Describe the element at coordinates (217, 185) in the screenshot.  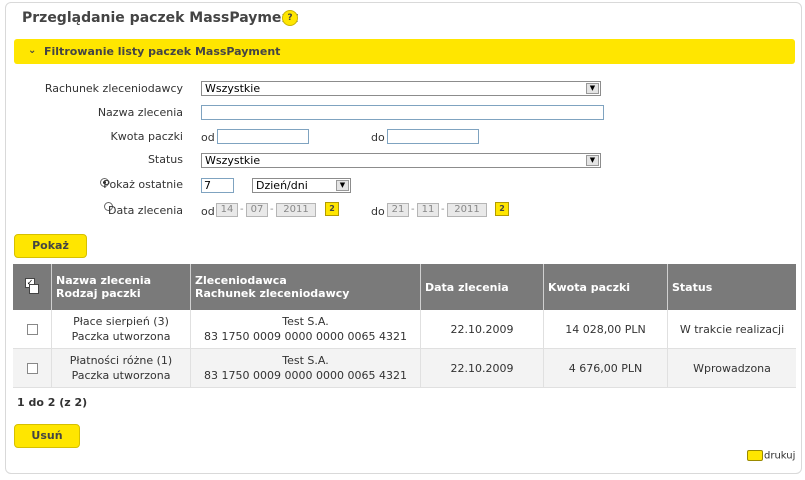
I see `show-last-input: 7` at that location.